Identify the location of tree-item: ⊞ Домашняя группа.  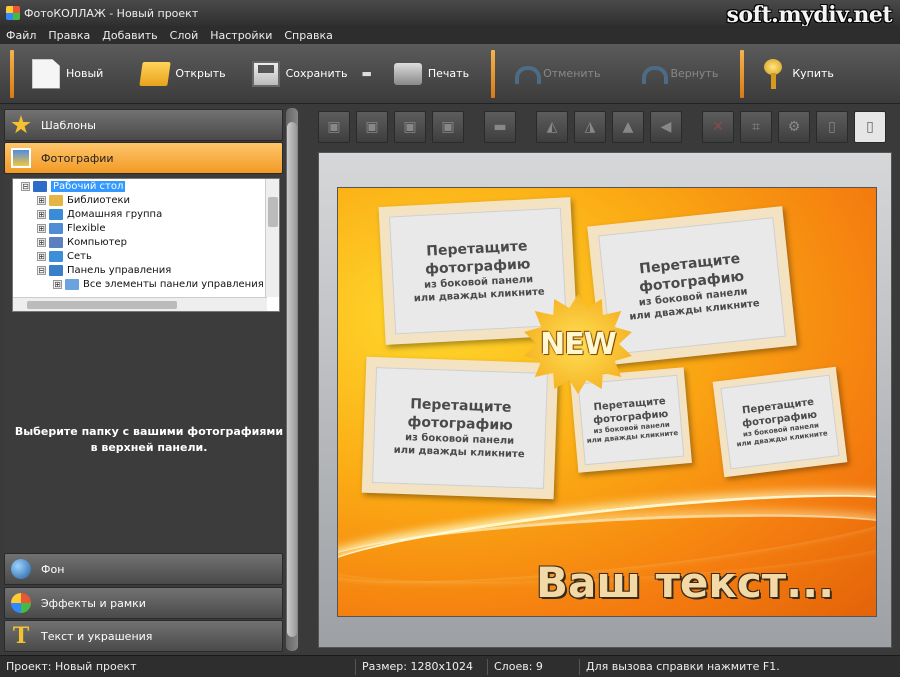
(146, 214).